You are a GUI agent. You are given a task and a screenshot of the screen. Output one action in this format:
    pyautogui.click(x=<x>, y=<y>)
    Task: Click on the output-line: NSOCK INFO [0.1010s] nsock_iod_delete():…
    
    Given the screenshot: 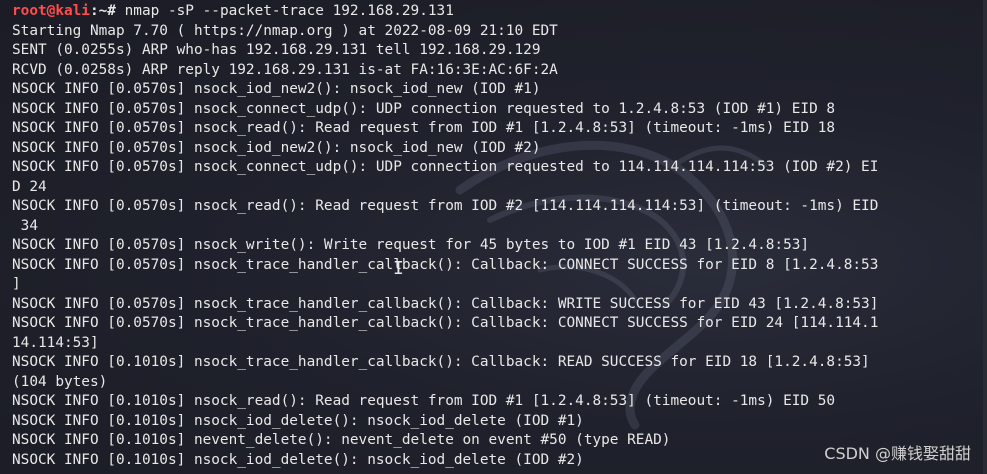 What is the action you would take?
    pyautogui.click(x=298, y=420)
    